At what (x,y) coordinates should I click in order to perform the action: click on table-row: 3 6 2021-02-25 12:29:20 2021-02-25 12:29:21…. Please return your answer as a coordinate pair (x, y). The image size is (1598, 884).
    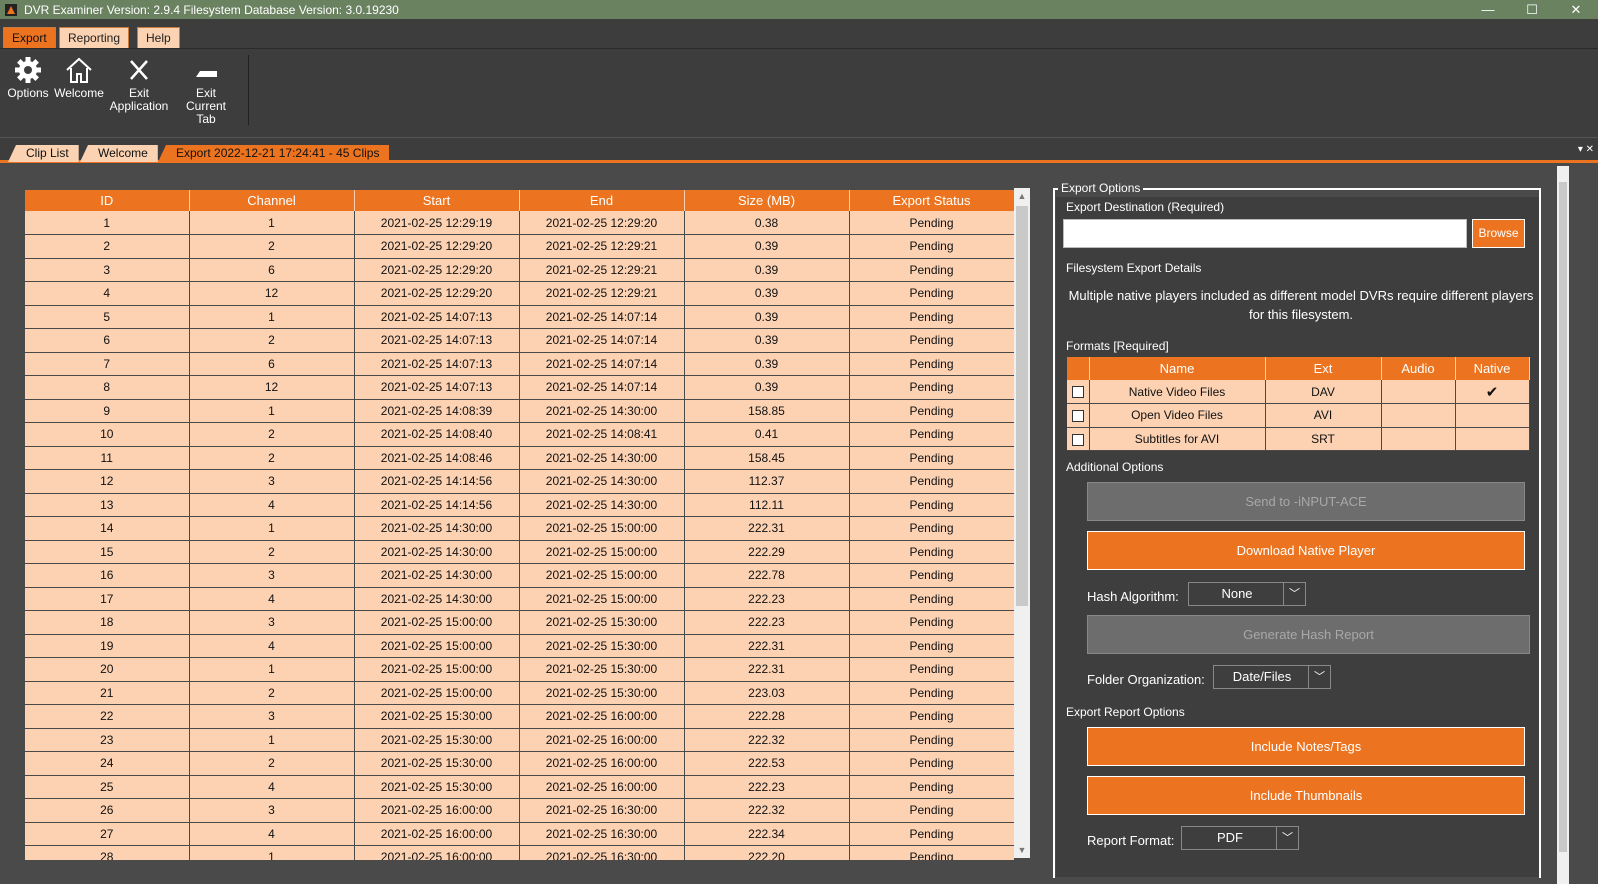
    Looking at the image, I should click on (519, 270).